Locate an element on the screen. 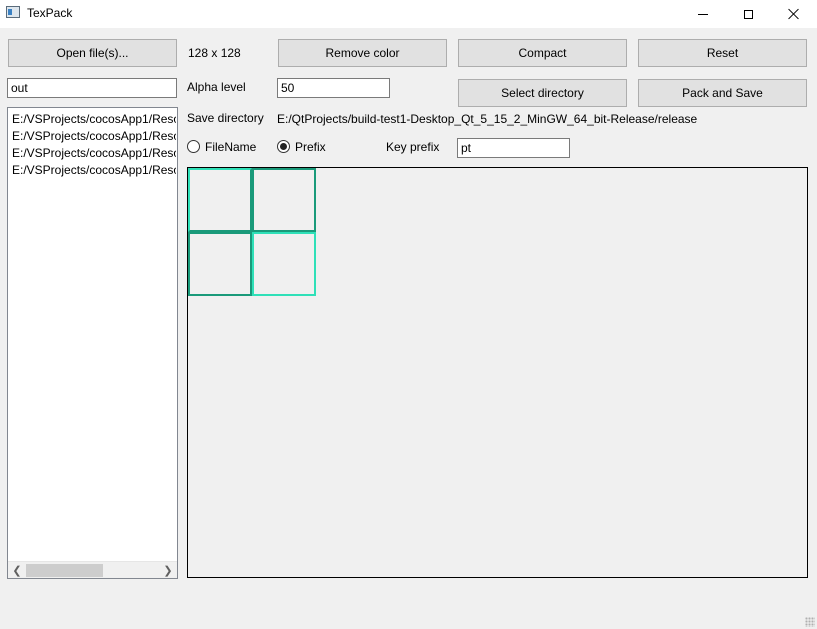  scroll-right-icon: ❯ is located at coordinates (168, 570).